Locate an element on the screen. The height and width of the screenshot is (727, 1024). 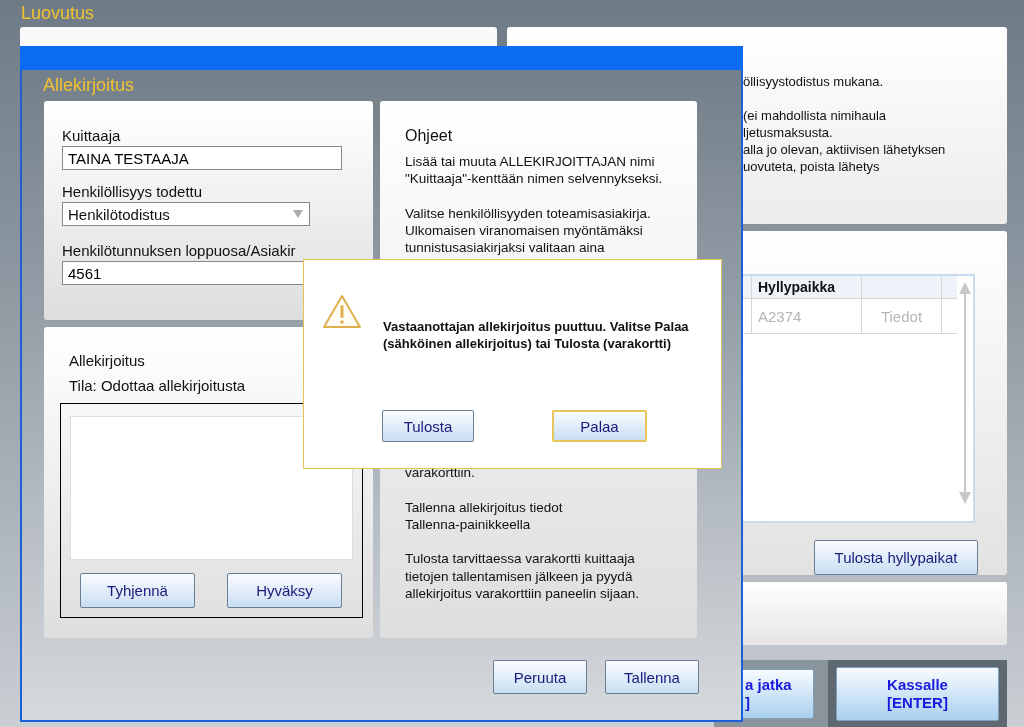
field-label: Henkilötunnuksen loppuosa/Asiakir is located at coordinates (179, 251).